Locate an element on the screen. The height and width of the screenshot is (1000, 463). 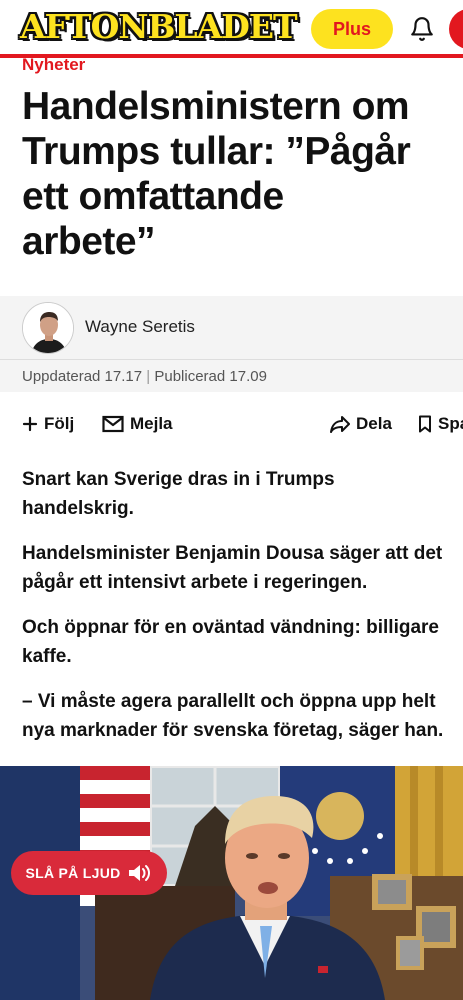
title-line: ett omfattande is located at coordinates (153, 196).